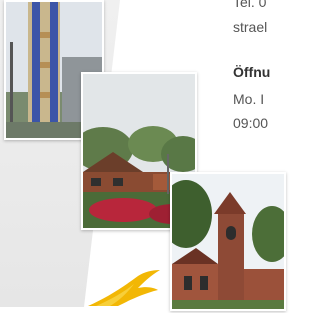  What do you see at coordinates (250, 27) in the screenshot?
I see `contact-email-line: strael` at bounding box center [250, 27].